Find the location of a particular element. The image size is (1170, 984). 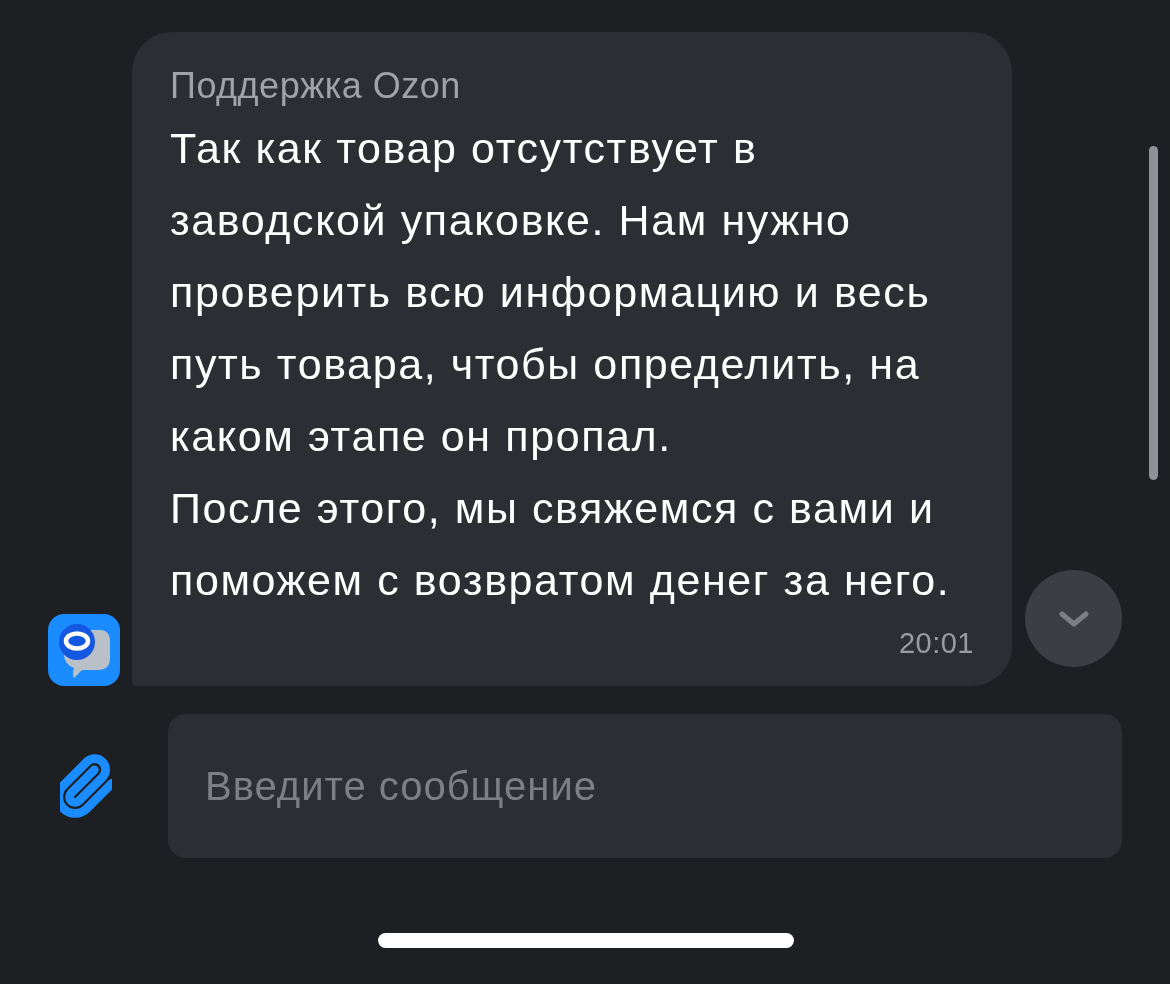

chevron-down-icon is located at coordinates (1073, 618).